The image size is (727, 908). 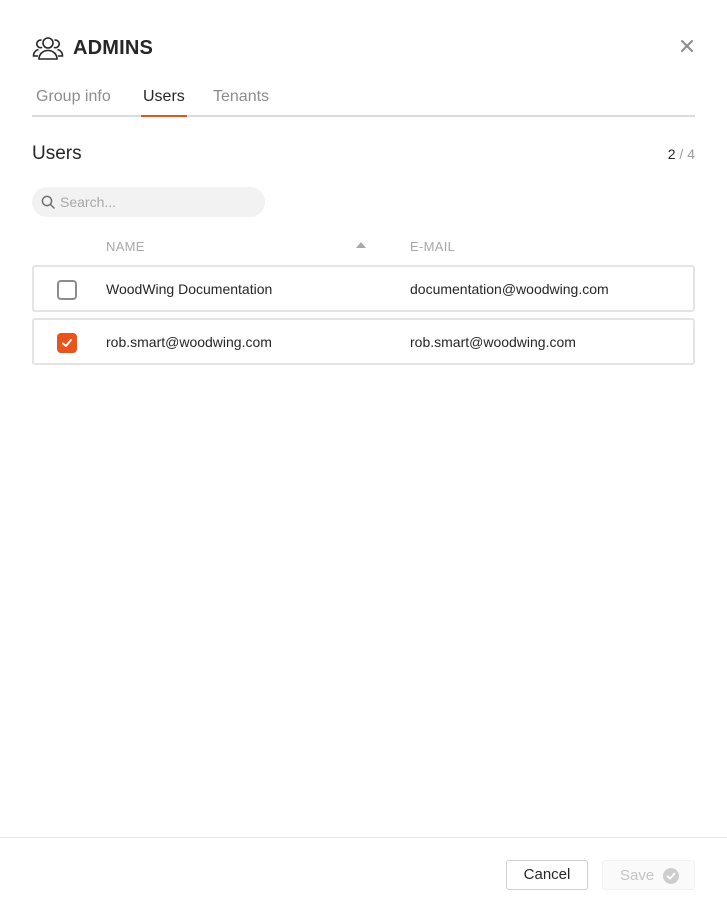 I want to click on dialog-header: ADMINS, so click(x=363, y=49).